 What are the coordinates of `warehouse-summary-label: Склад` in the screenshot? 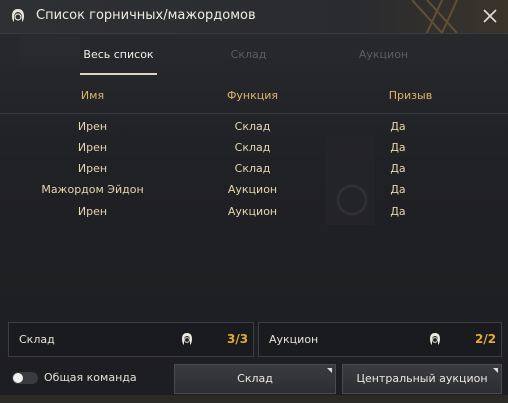 It's located at (37, 339).